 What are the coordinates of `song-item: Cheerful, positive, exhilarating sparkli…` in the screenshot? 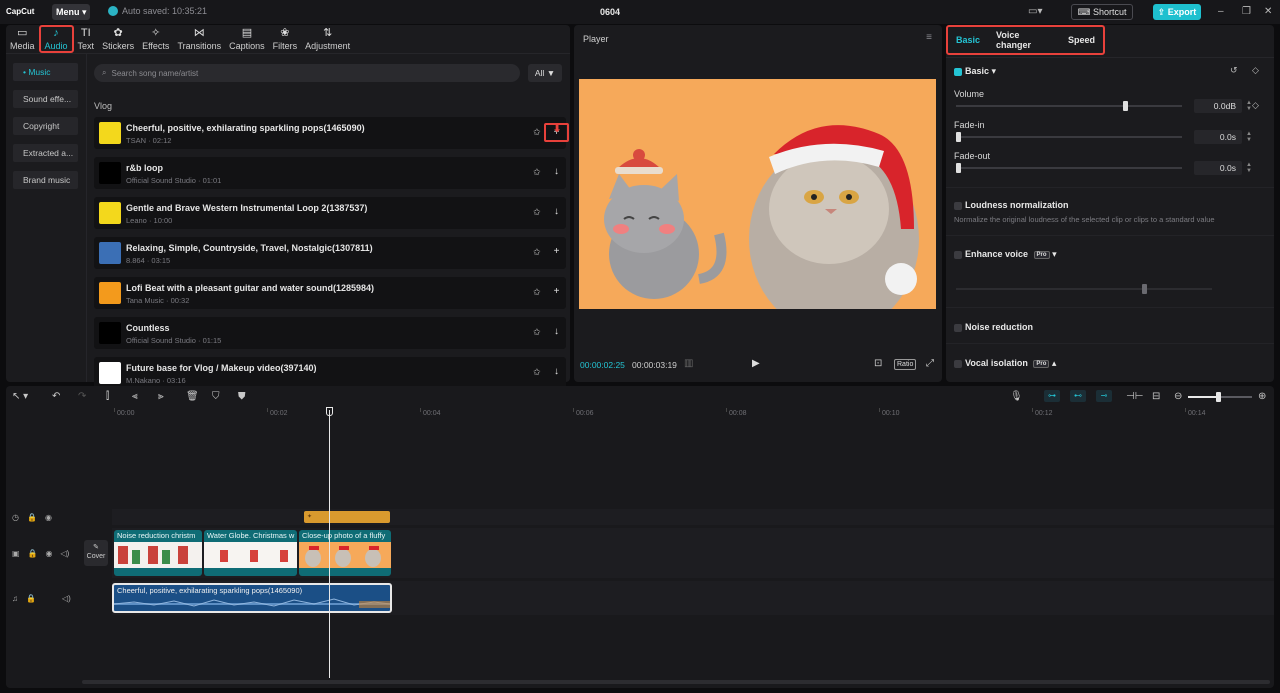 It's located at (331, 133).